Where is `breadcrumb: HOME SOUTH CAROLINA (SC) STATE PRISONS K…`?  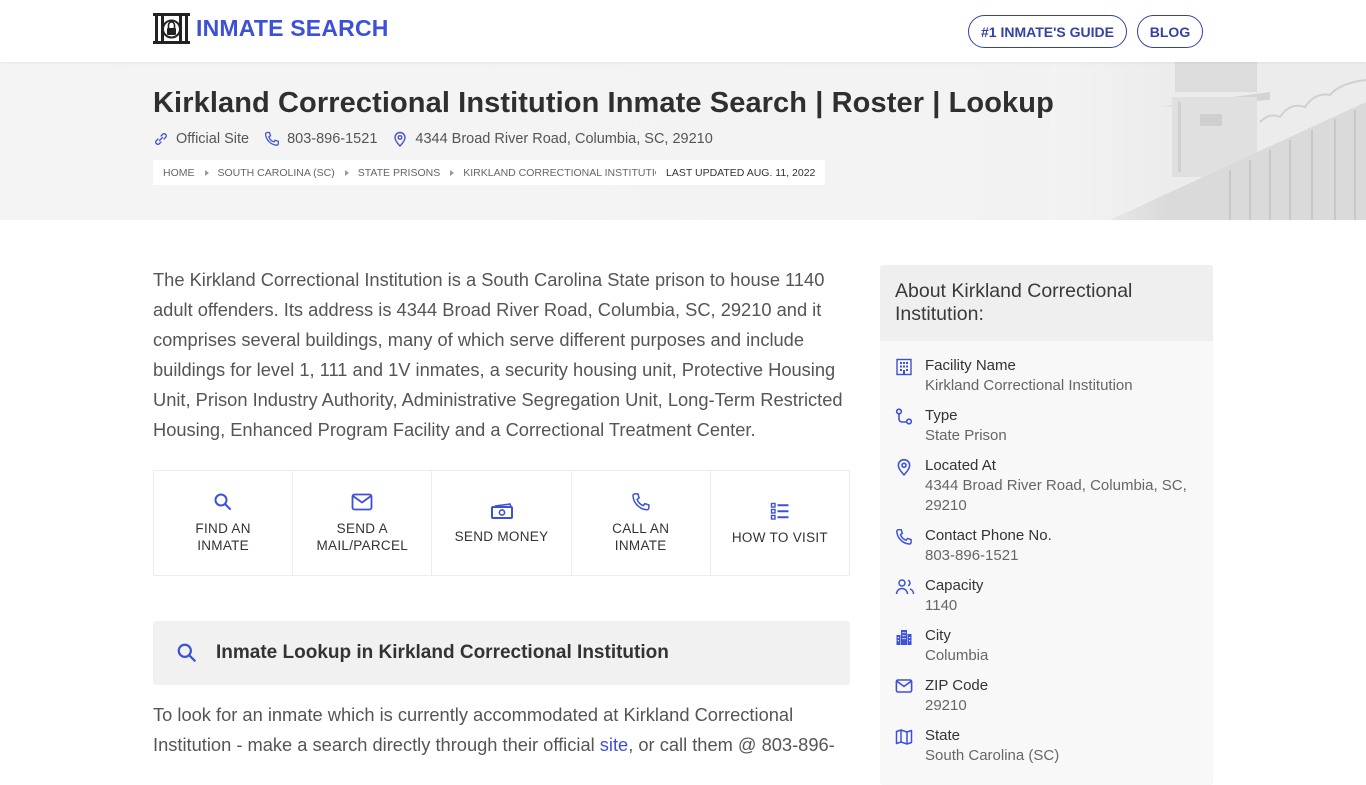 breadcrumb: HOME SOUTH CAROLINA (SC) STATE PRISONS K… is located at coordinates (417, 172).